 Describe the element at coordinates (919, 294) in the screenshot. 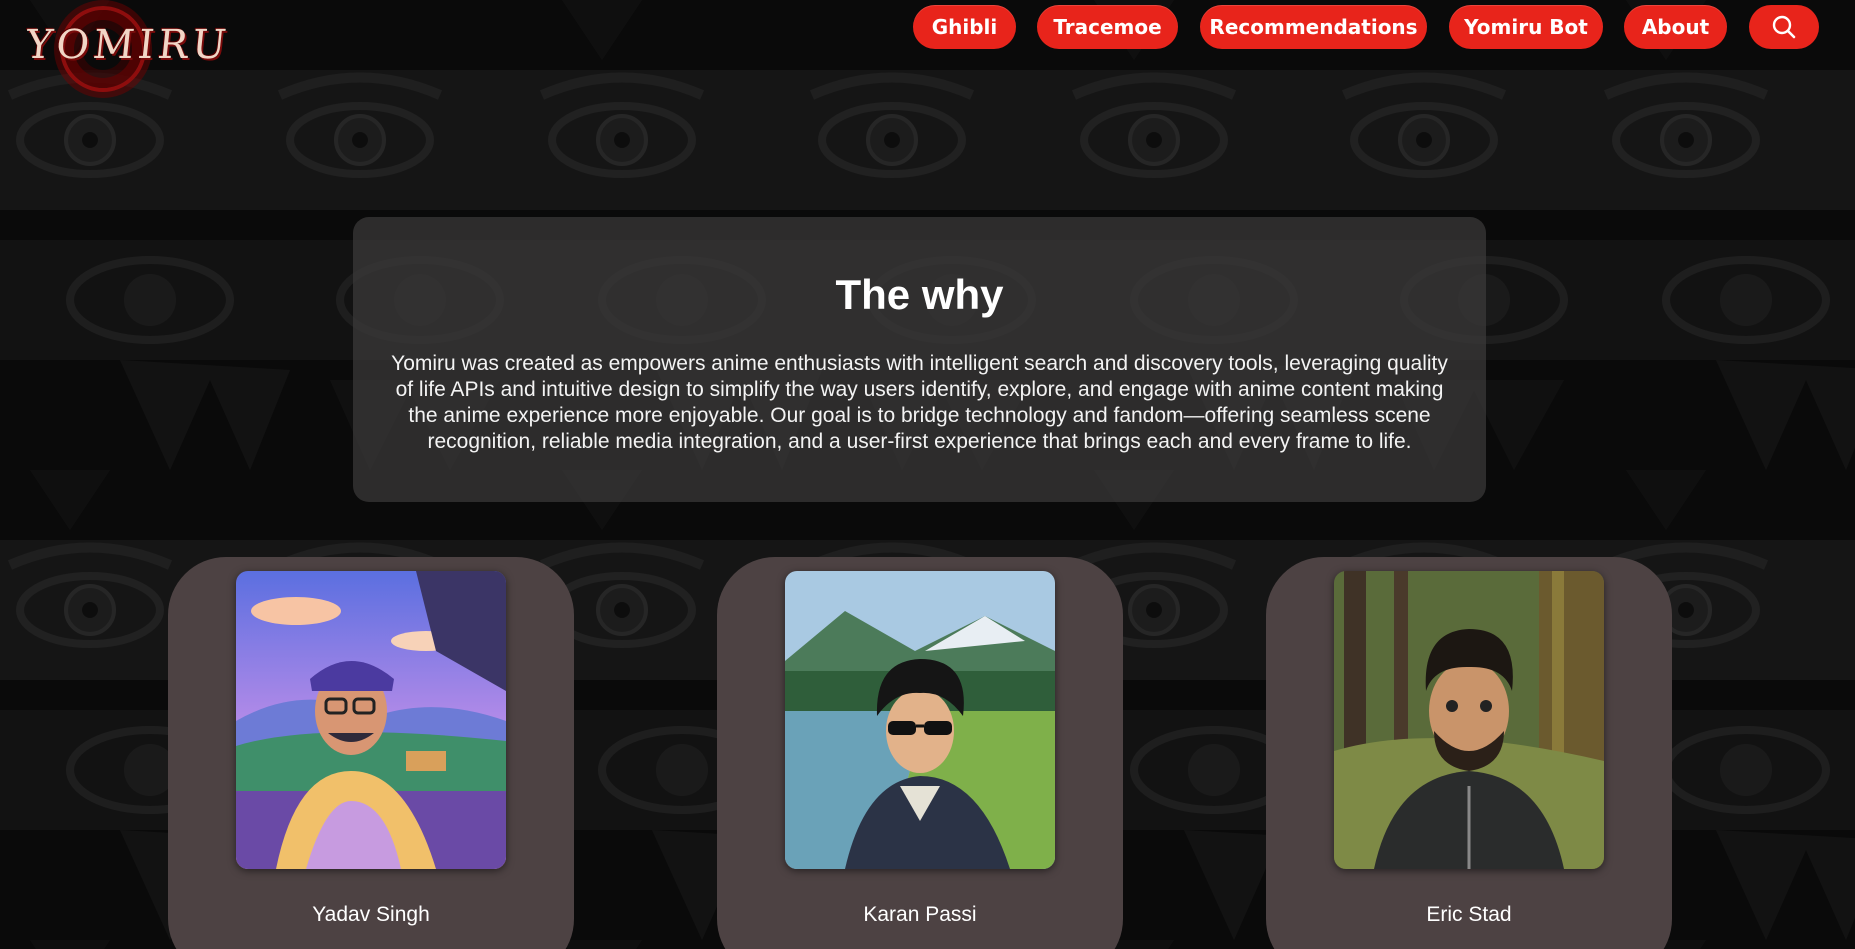

I see `why-title: The why` at that location.